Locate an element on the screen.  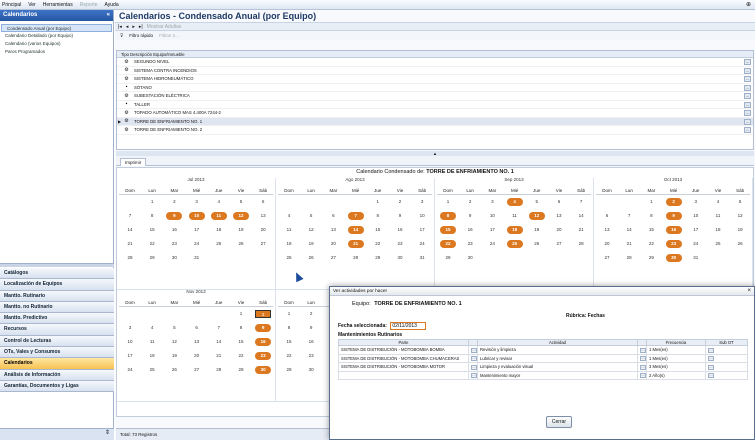
nav-button: Catálogos is located at coordinates (57, 274).